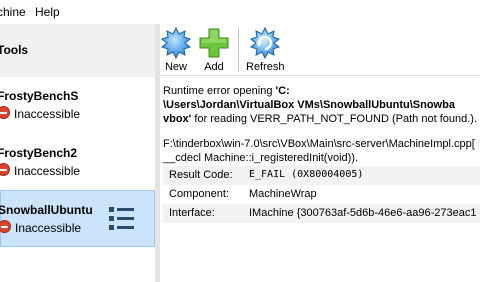 The height and width of the screenshot is (282, 480). What do you see at coordinates (47, 12) in the screenshot?
I see `menu-help: Help` at bounding box center [47, 12].